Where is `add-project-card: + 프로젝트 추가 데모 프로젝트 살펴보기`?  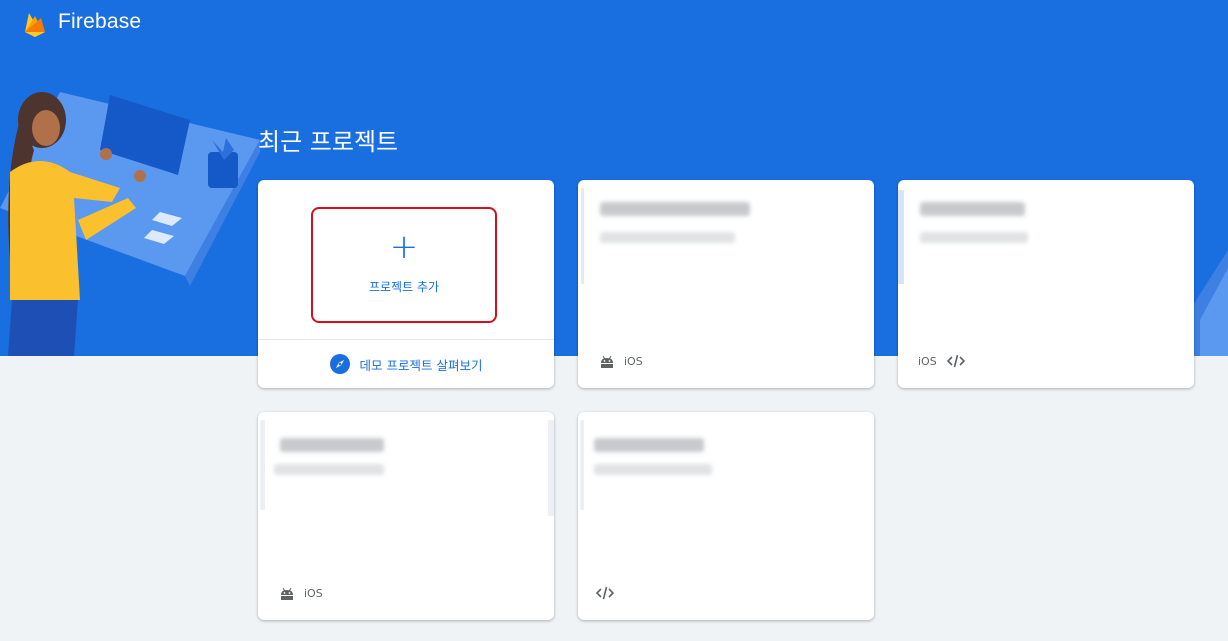
add-project-card: + 프로젝트 추가 데모 프로젝트 살펴보기 is located at coordinates (406, 284).